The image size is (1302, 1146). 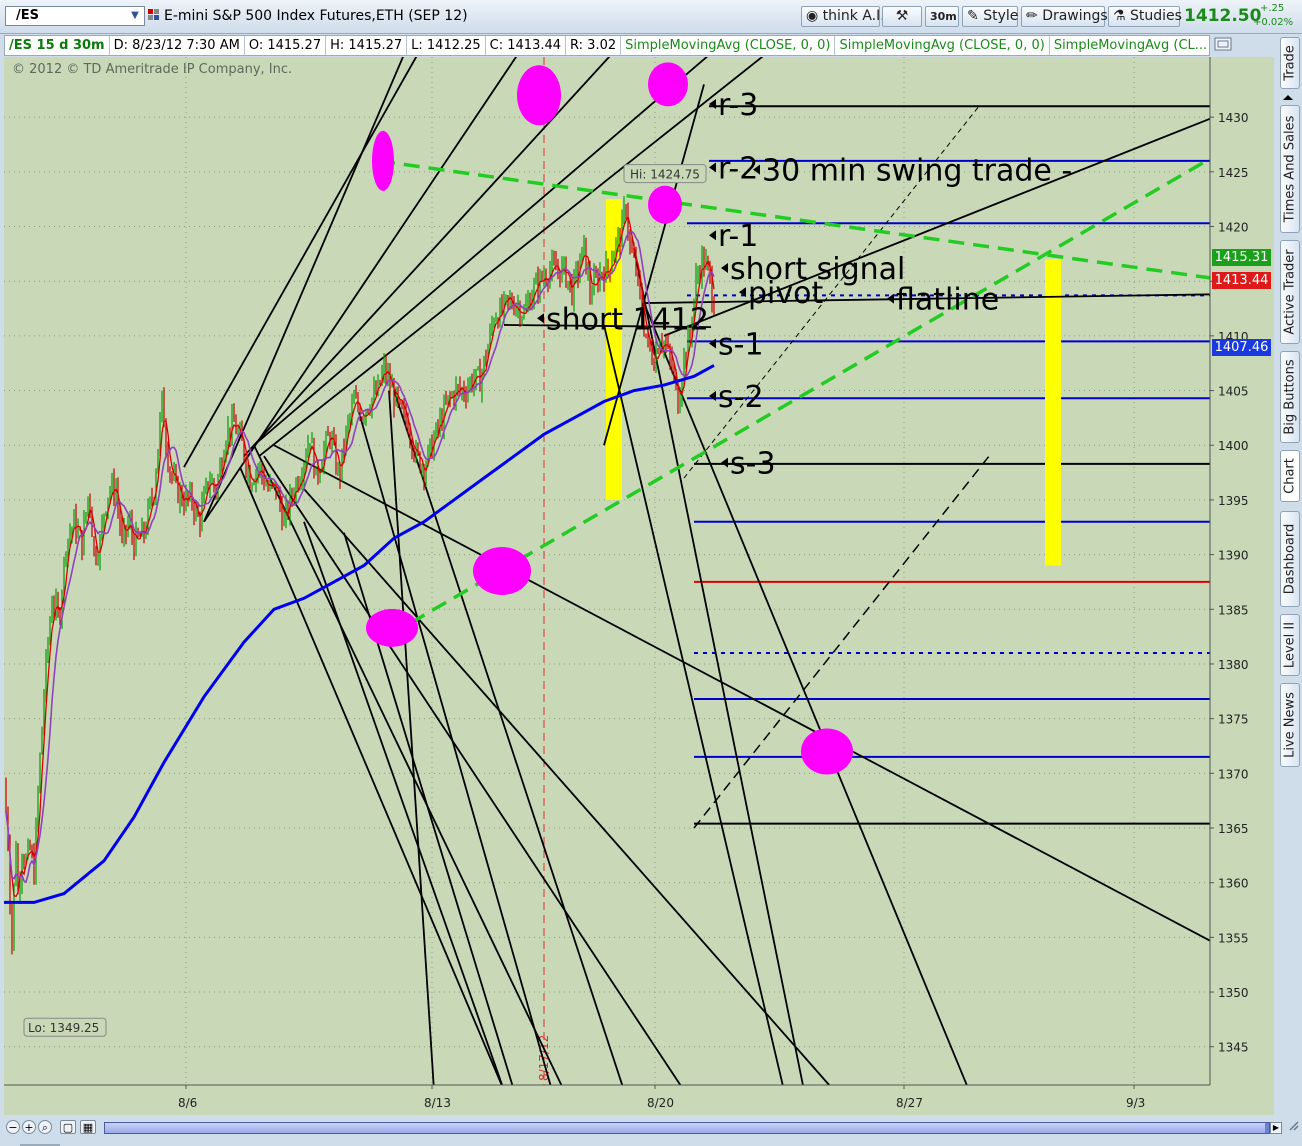 What do you see at coordinates (88, 1127) in the screenshot?
I see `grid-icon: ▦` at bounding box center [88, 1127].